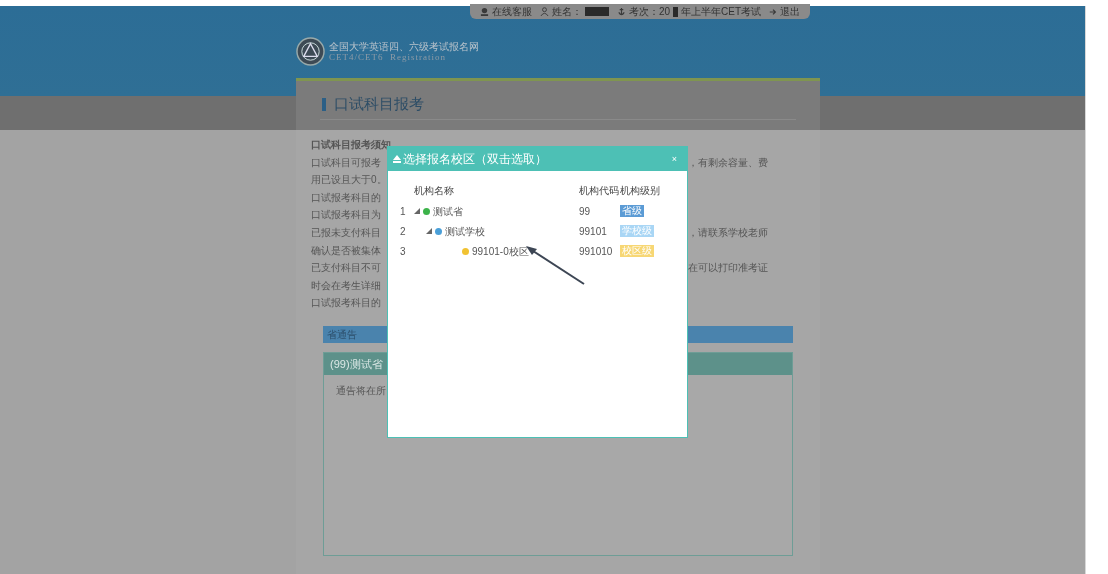 This screenshot has width=1108, height=574. Describe the element at coordinates (637, 251) in the screenshot. I see `level-tag: 校区级` at that location.